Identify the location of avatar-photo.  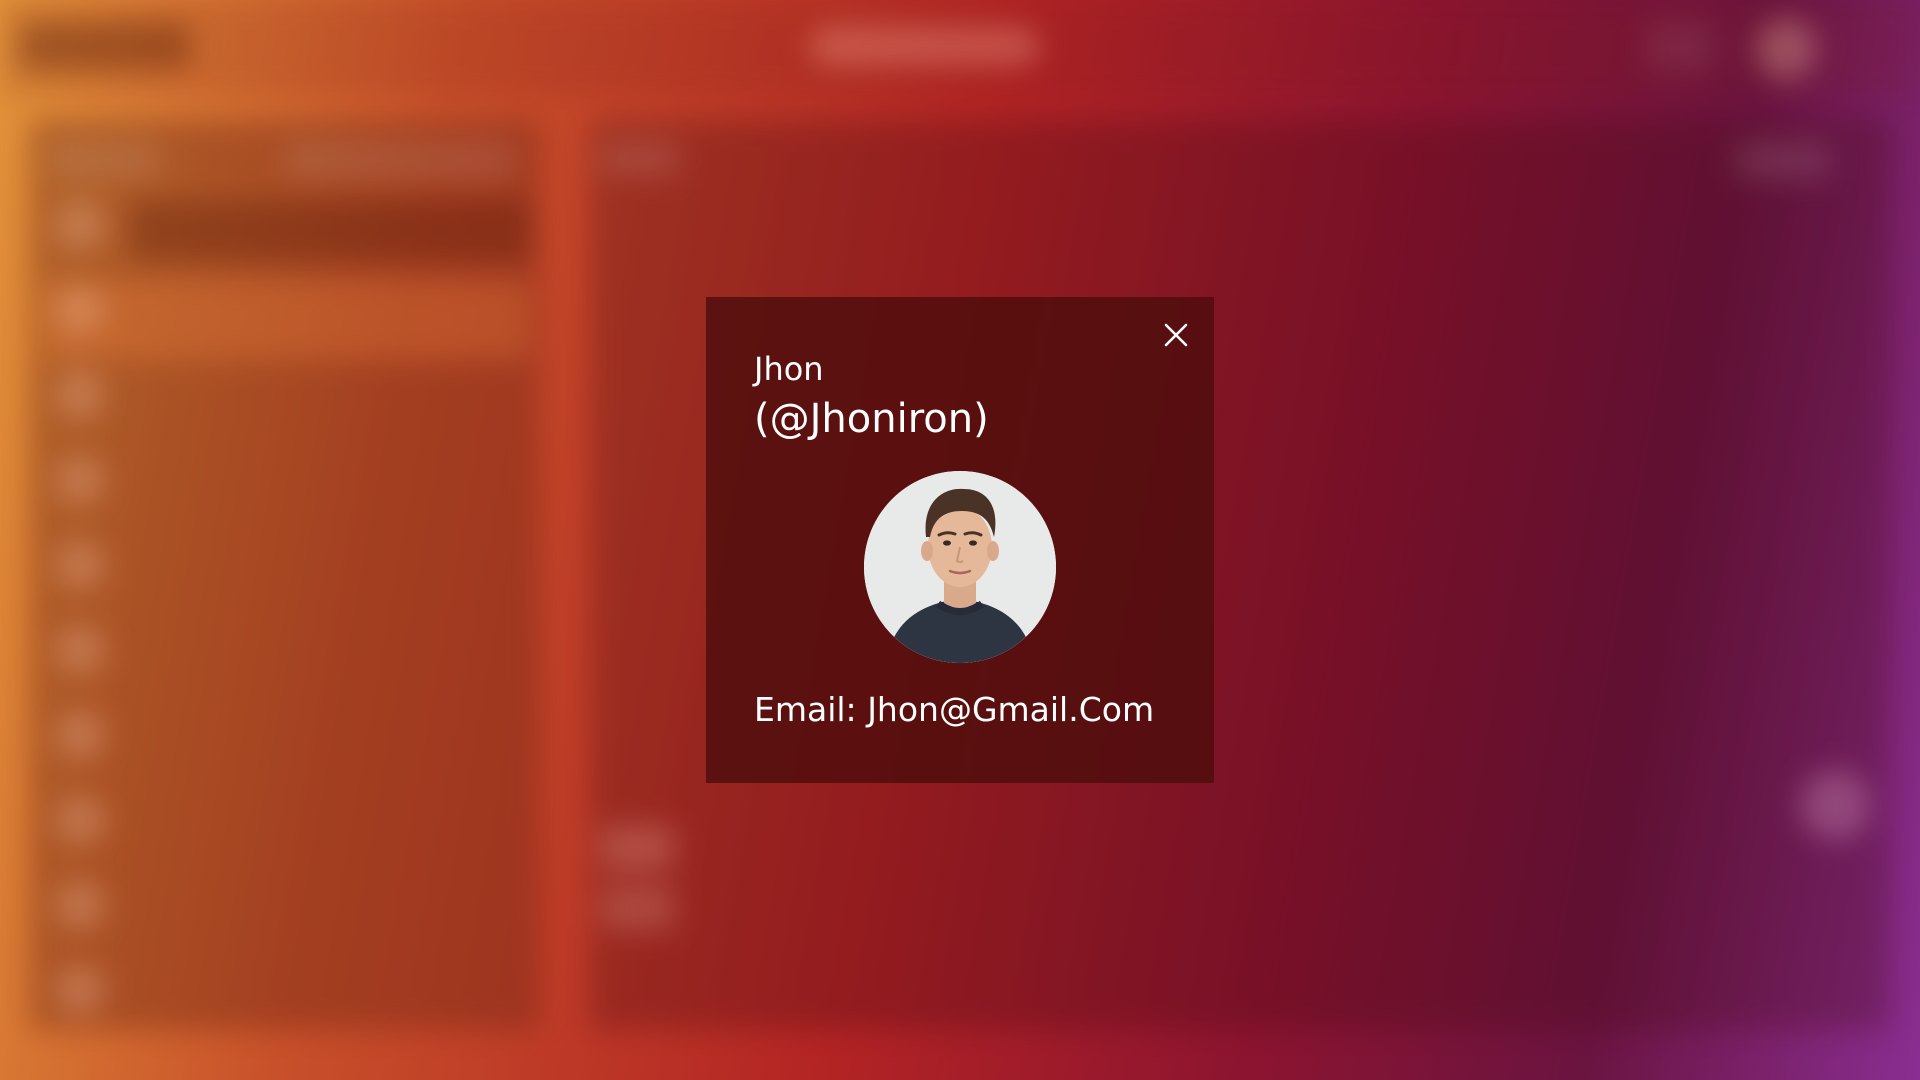
(960, 567).